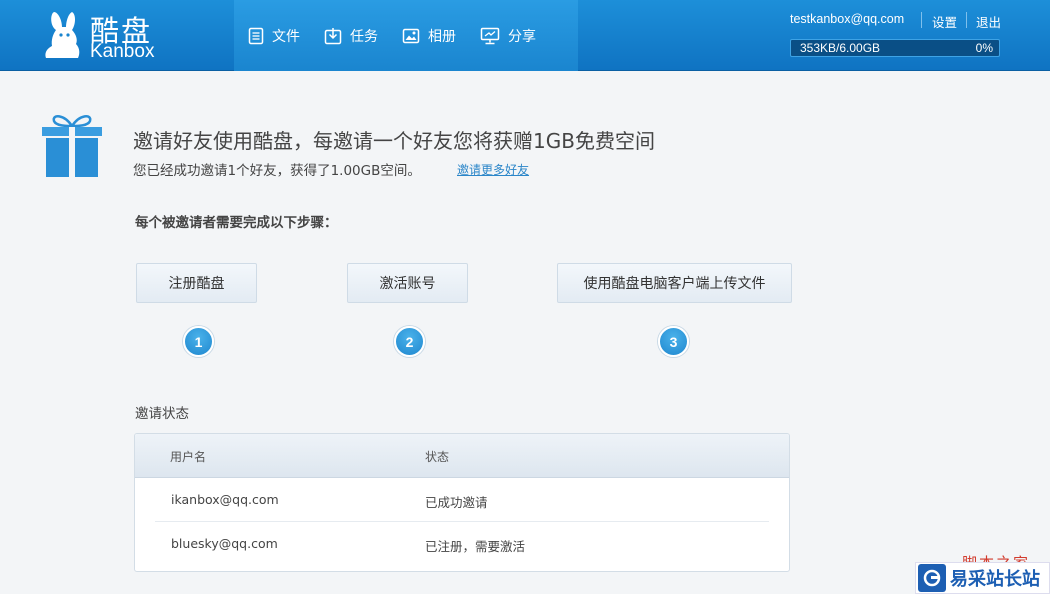  I want to click on watermark-site-name: 易采站长站, so click(995, 579).